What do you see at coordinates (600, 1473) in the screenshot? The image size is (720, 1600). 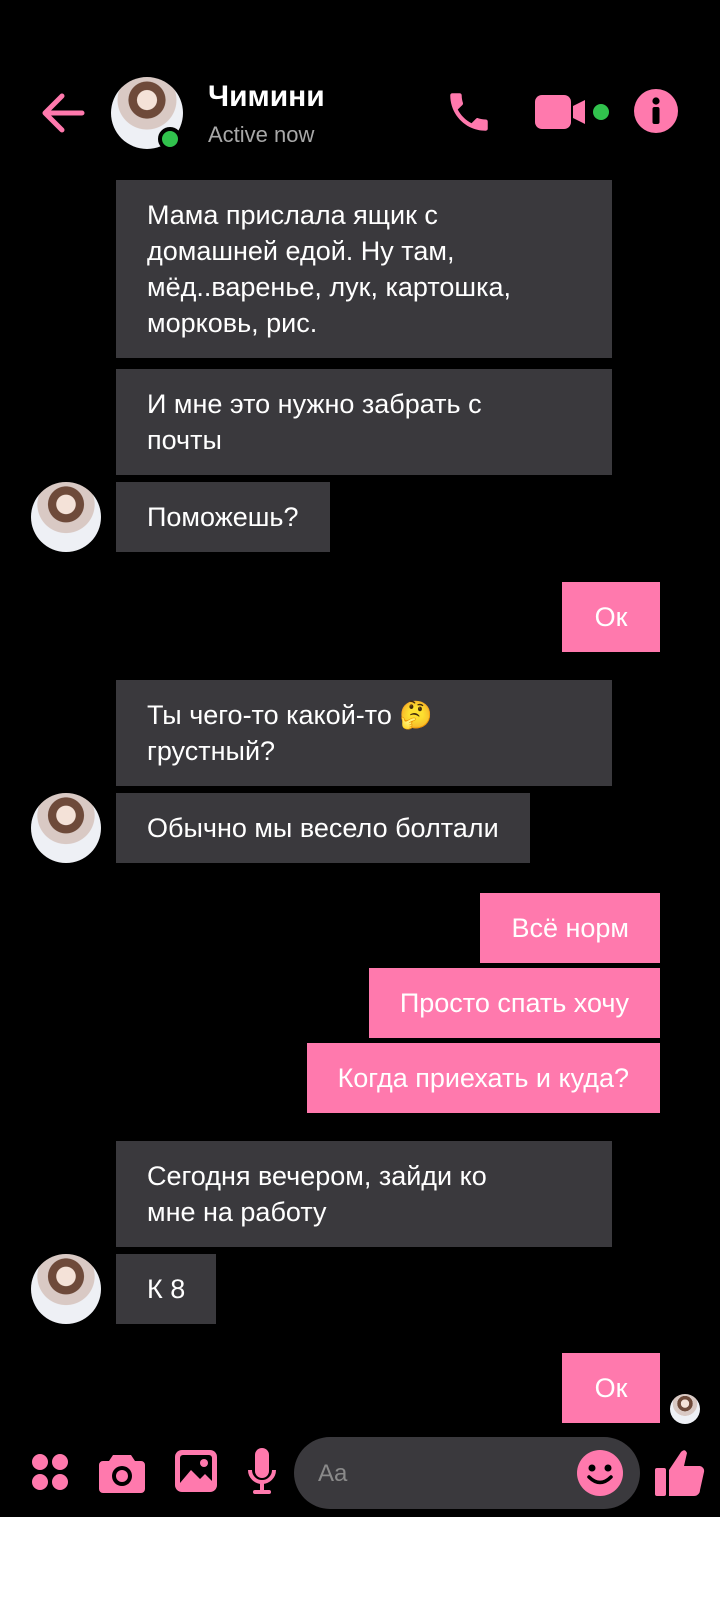 I see `emoji-icon` at bounding box center [600, 1473].